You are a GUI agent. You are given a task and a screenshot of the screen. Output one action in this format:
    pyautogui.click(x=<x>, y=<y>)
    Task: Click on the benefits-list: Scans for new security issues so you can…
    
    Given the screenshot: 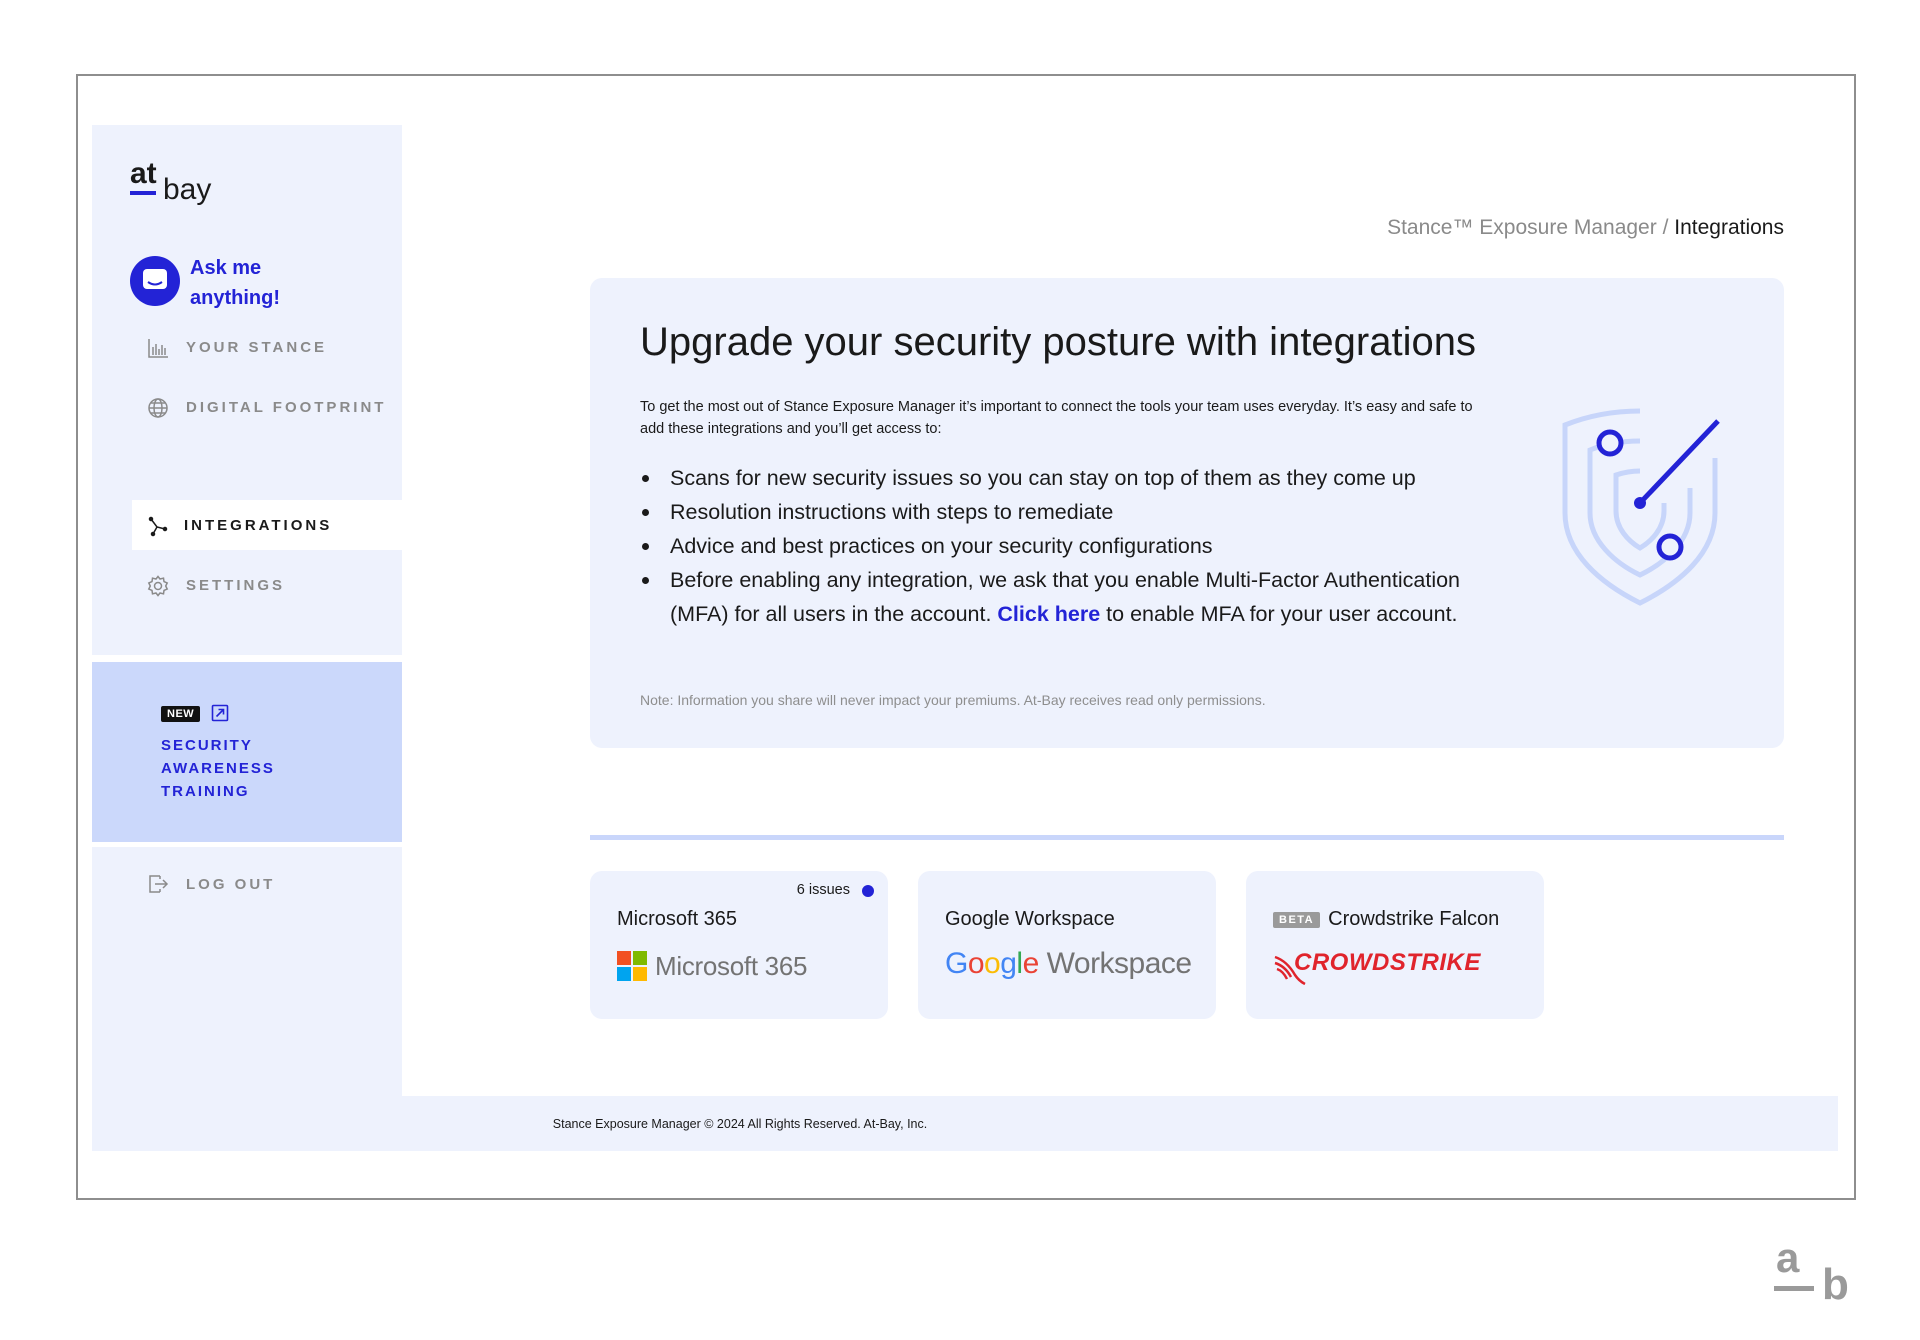 What is the action you would take?
    pyautogui.click(x=1070, y=546)
    